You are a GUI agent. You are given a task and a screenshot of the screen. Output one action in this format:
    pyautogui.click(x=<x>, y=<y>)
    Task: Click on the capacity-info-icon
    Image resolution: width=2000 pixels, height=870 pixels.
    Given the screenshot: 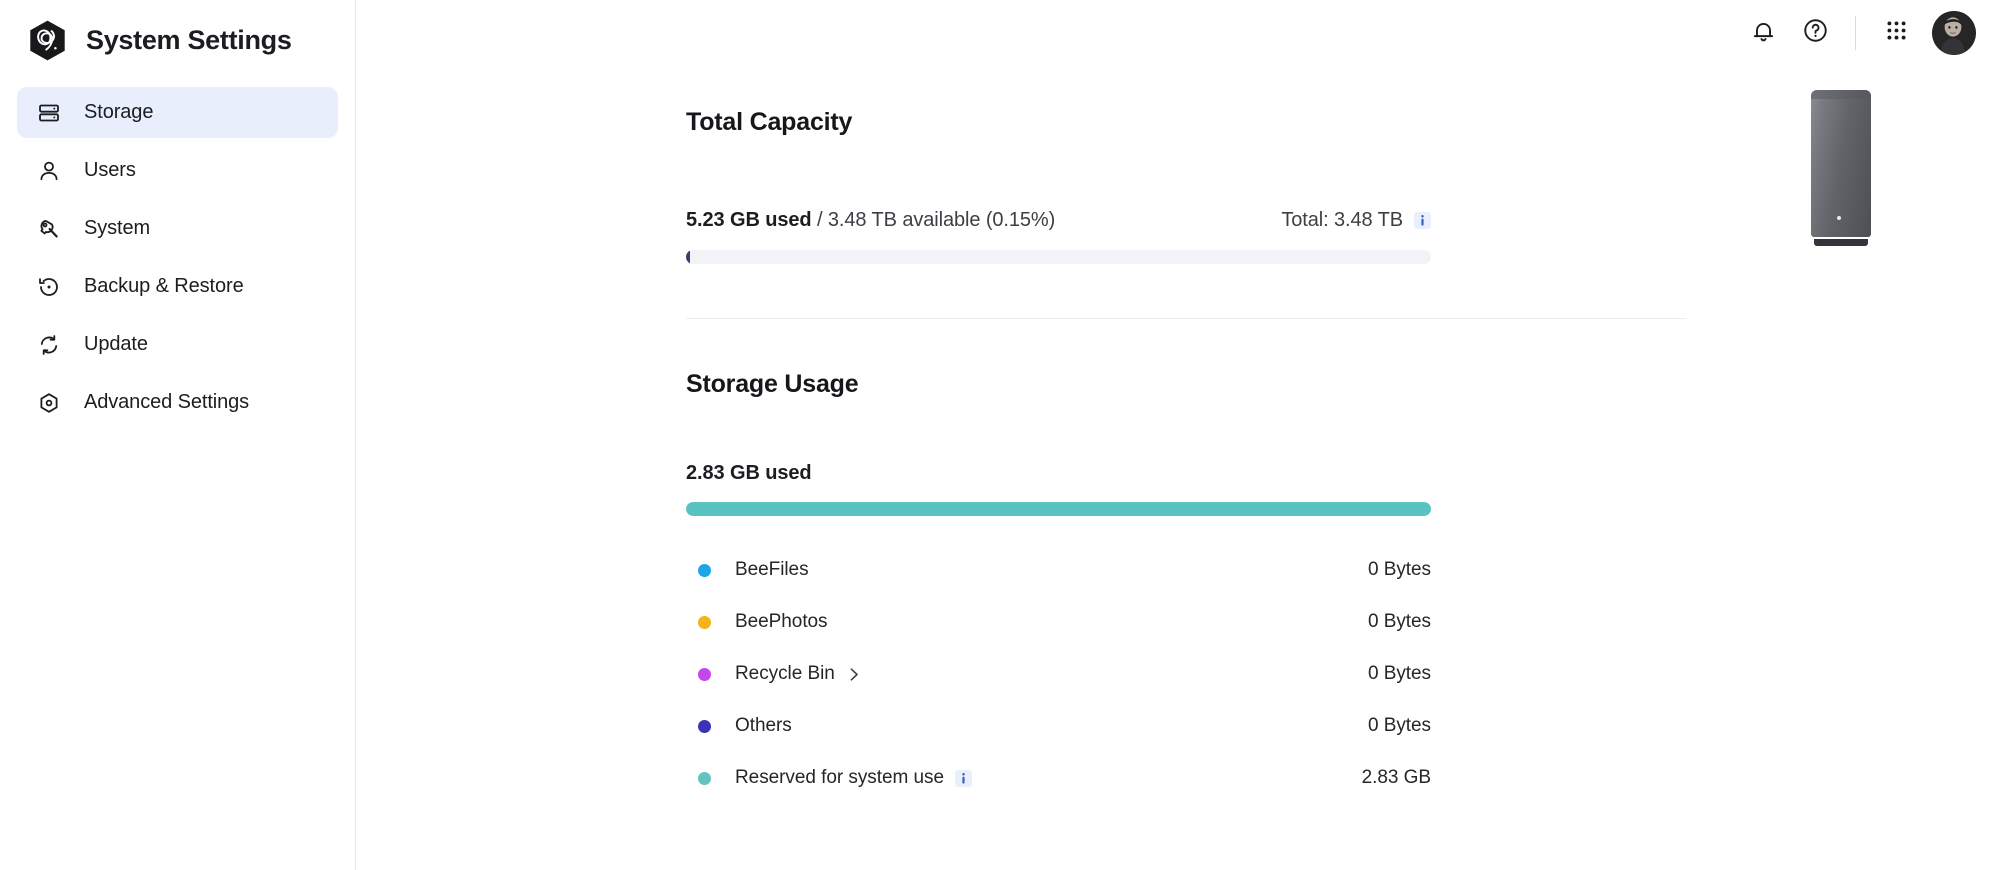 What is the action you would take?
    pyautogui.click(x=1422, y=220)
    